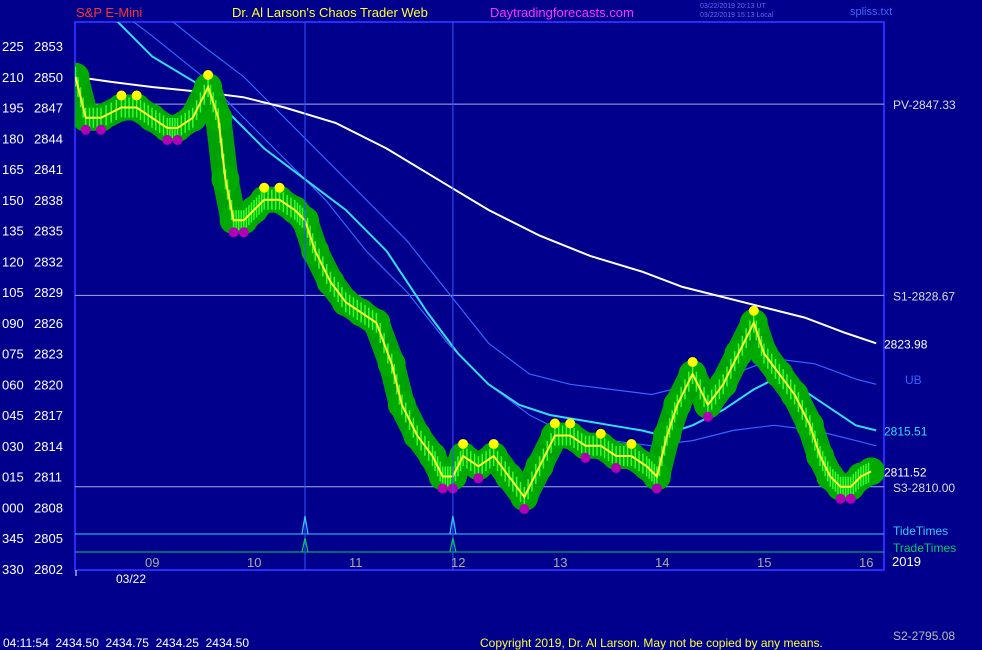 The image size is (982, 650). I want to click on y-angle-label: 000, so click(13, 507).